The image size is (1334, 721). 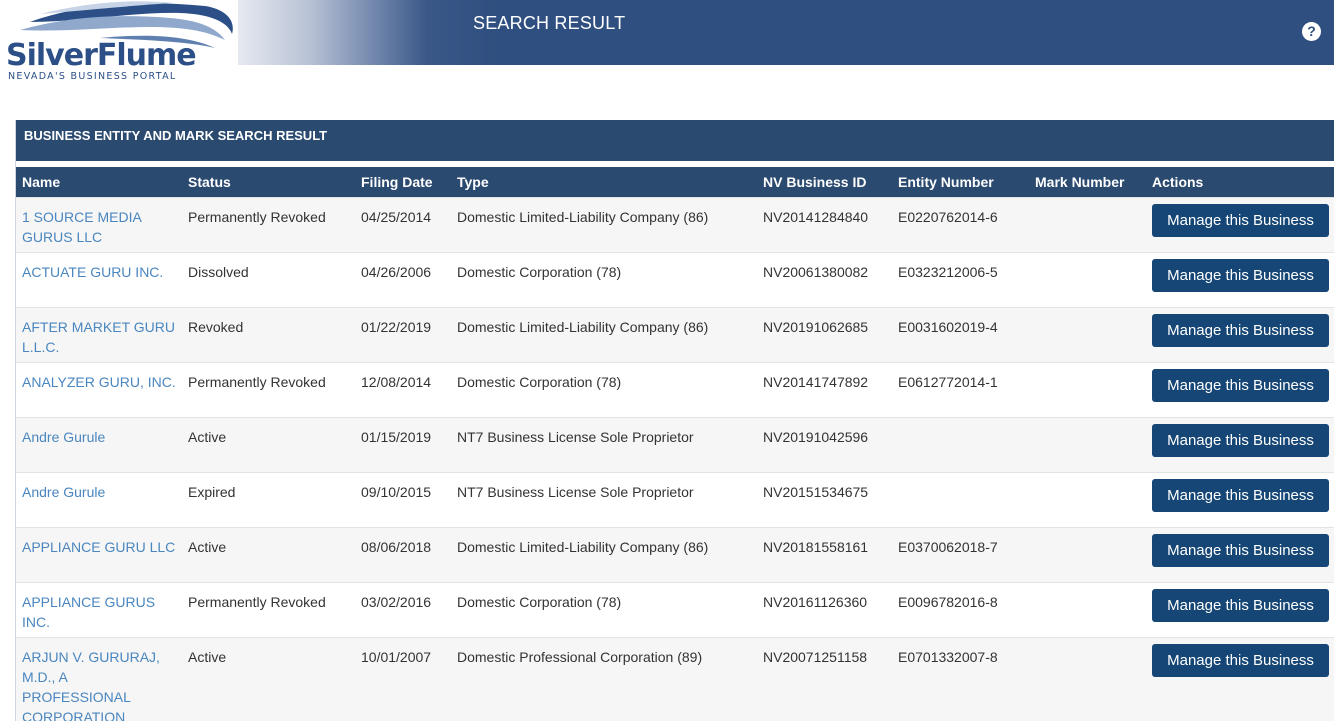 What do you see at coordinates (786, 32) in the screenshot?
I see `header-banner` at bounding box center [786, 32].